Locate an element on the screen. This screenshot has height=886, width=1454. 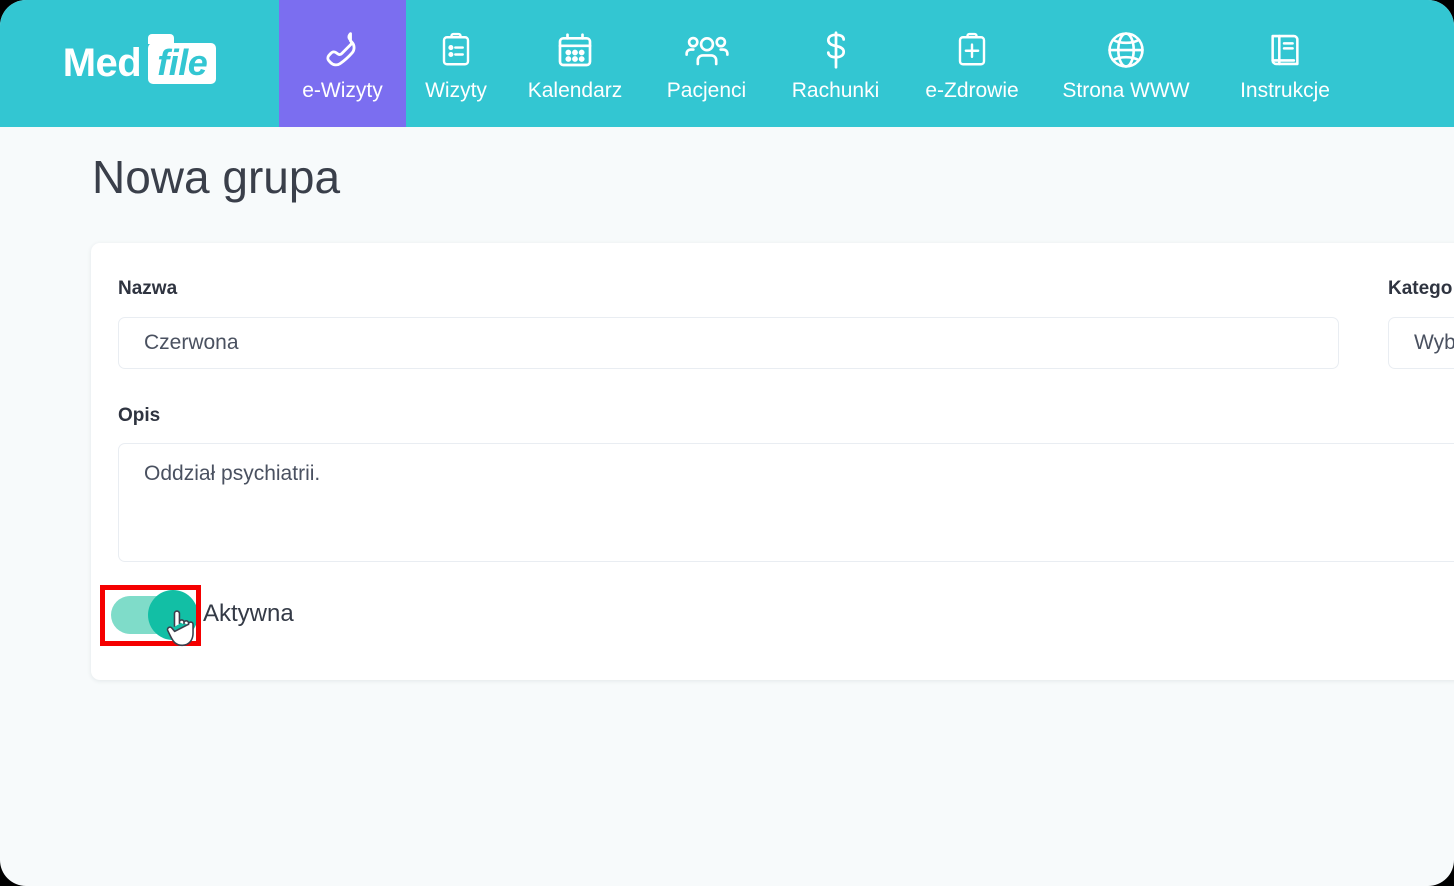
nav-item-pacjenci: Pacjenci is located at coordinates (706, 63).